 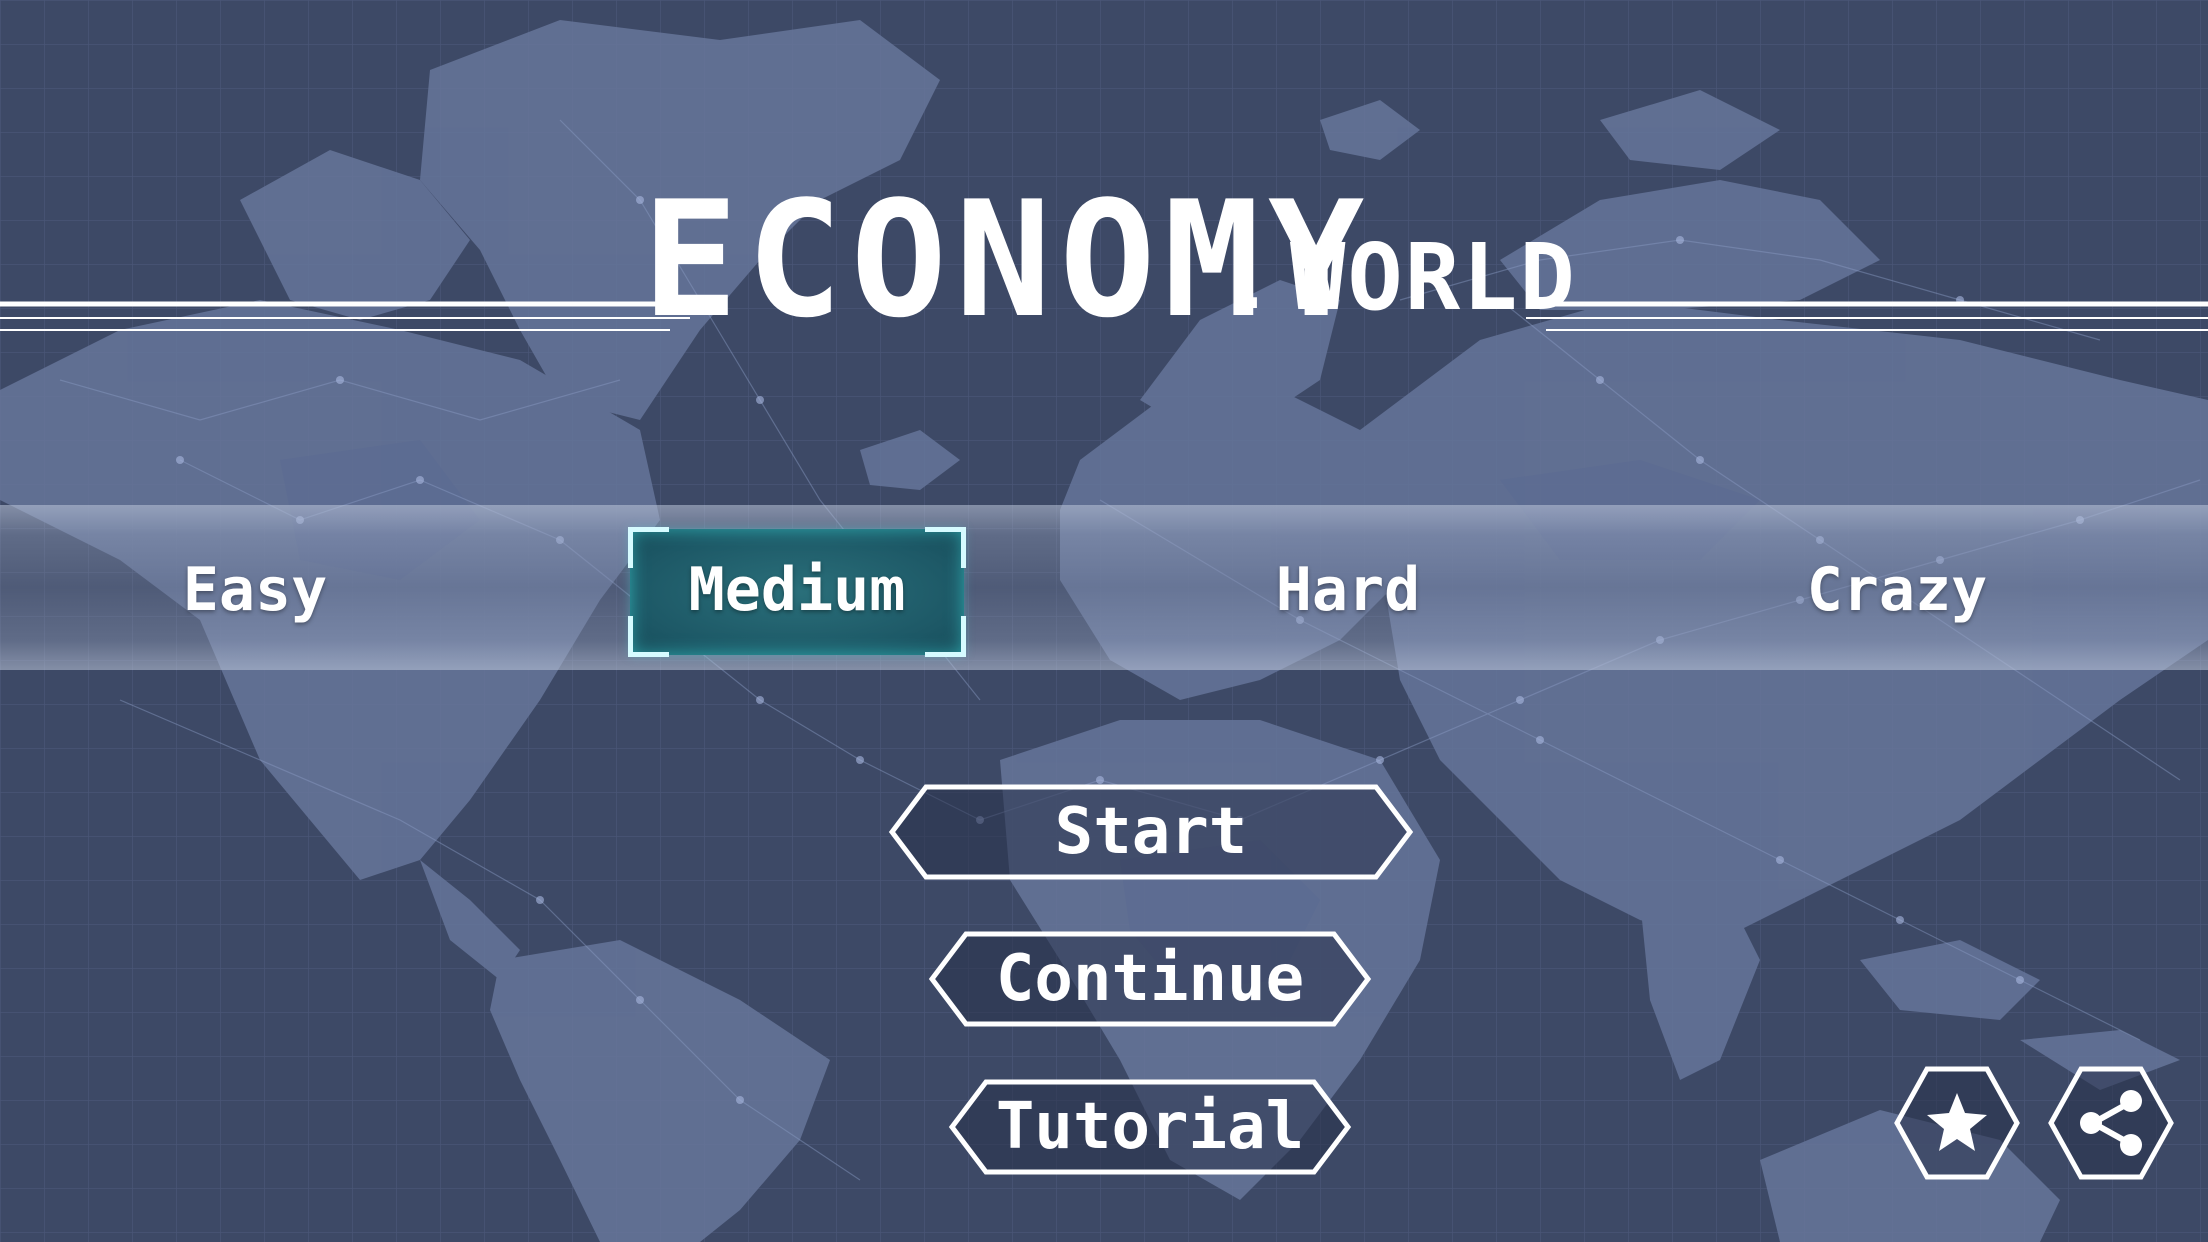 I want to click on star-icon, so click(x=1957, y=1123).